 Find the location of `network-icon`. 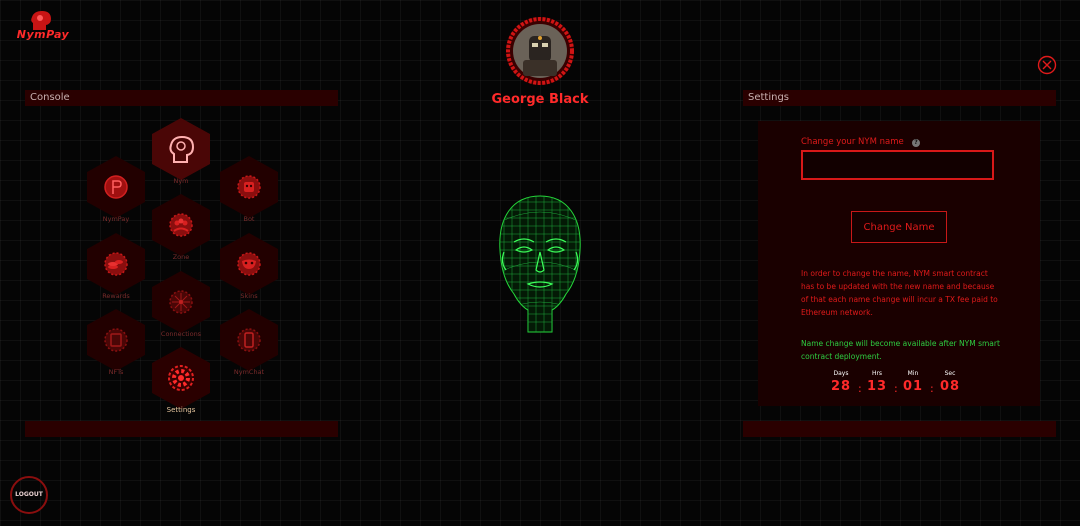

network-icon is located at coordinates (181, 302).